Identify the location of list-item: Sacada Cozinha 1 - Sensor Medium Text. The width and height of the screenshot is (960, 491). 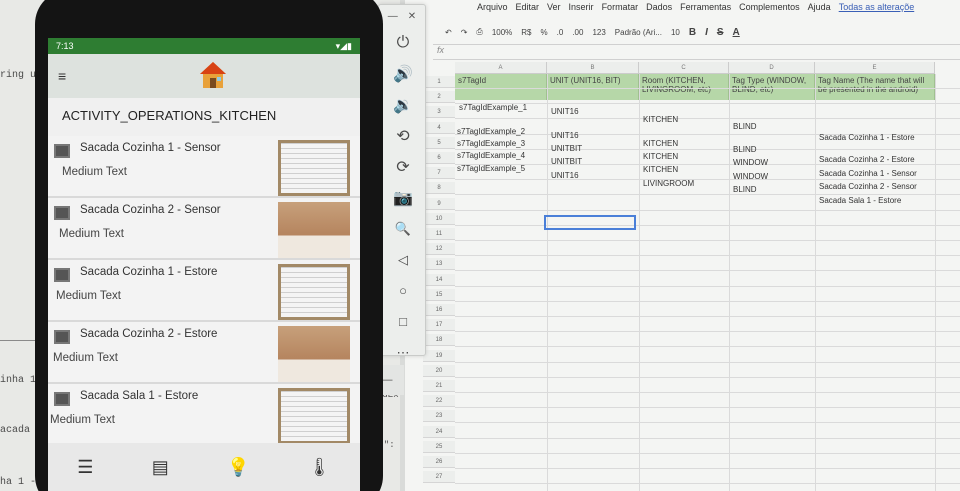
(204, 167).